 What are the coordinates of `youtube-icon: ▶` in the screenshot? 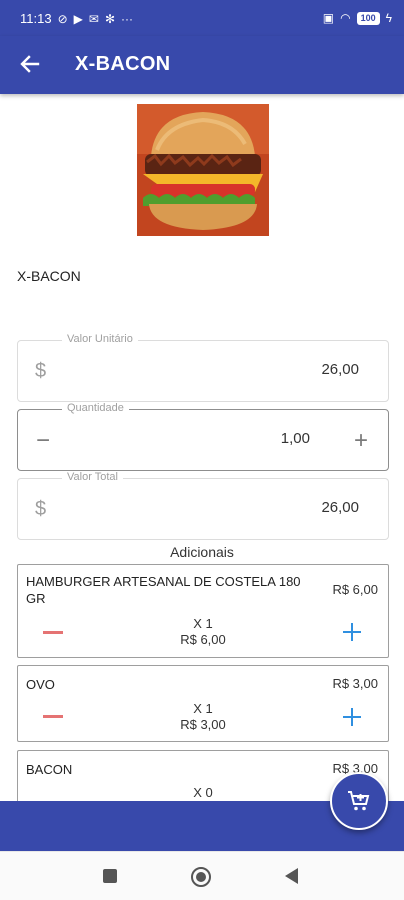 It's located at (78, 18).